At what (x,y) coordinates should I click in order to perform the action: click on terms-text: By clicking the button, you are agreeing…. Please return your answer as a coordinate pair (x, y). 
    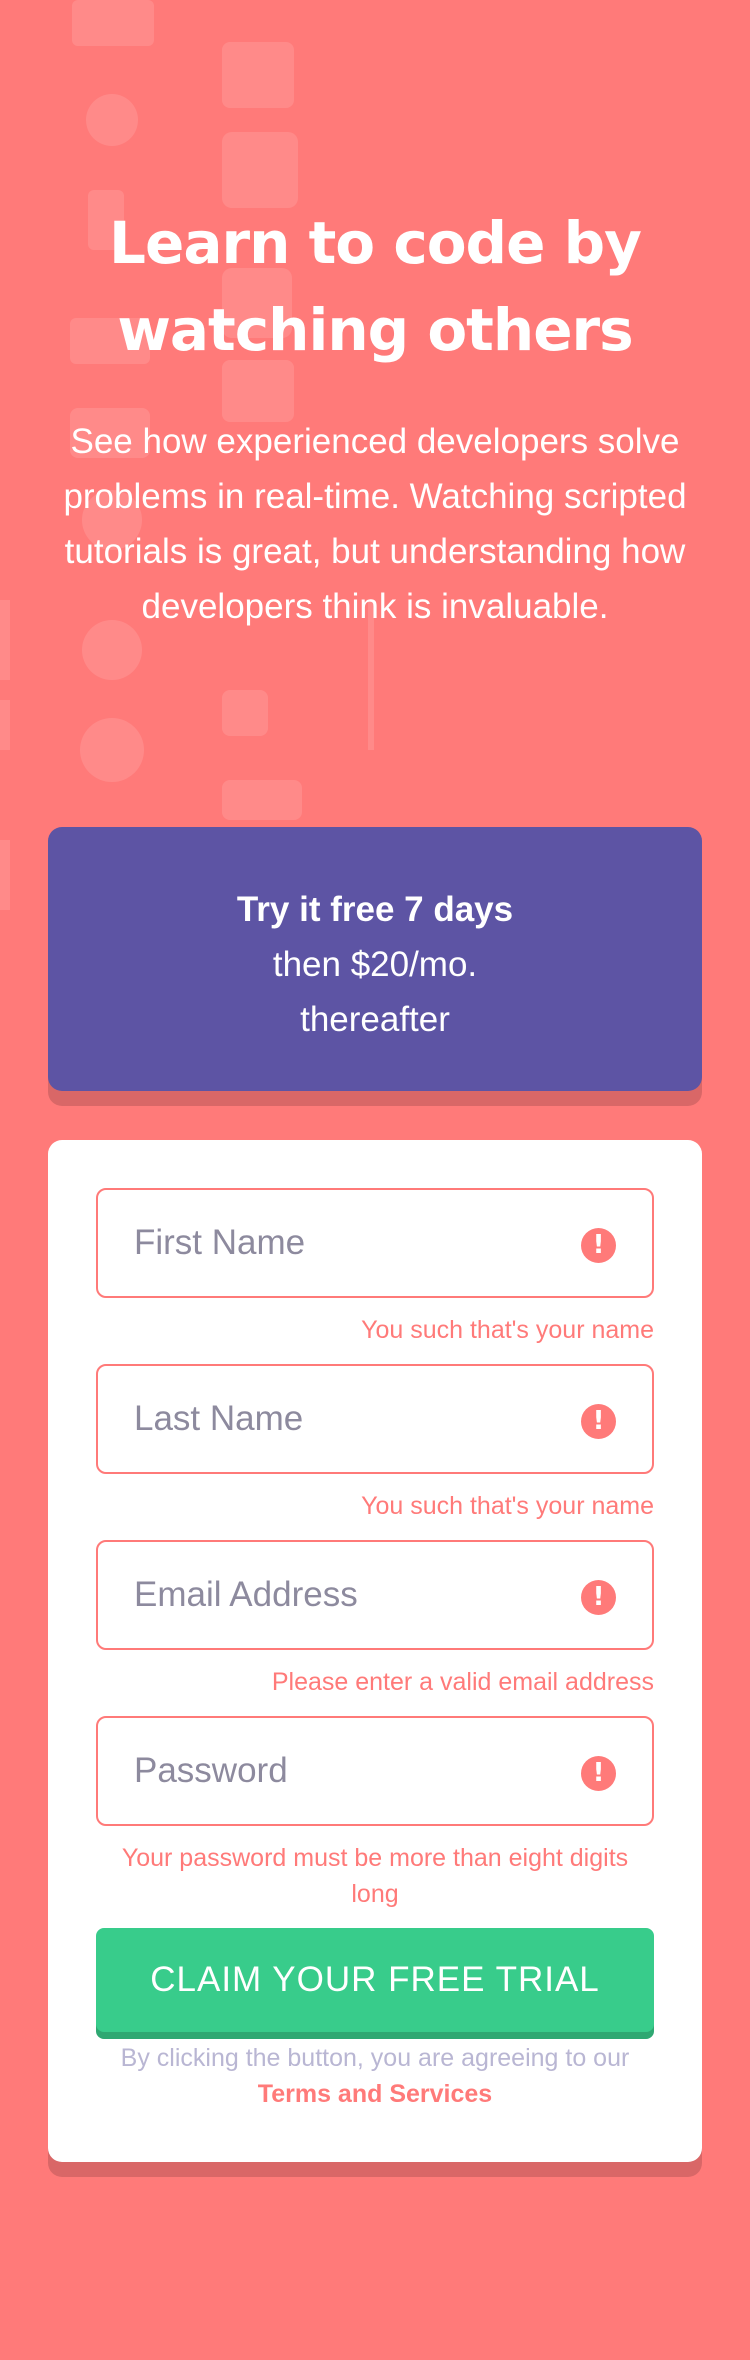
    Looking at the image, I should click on (375, 2058).